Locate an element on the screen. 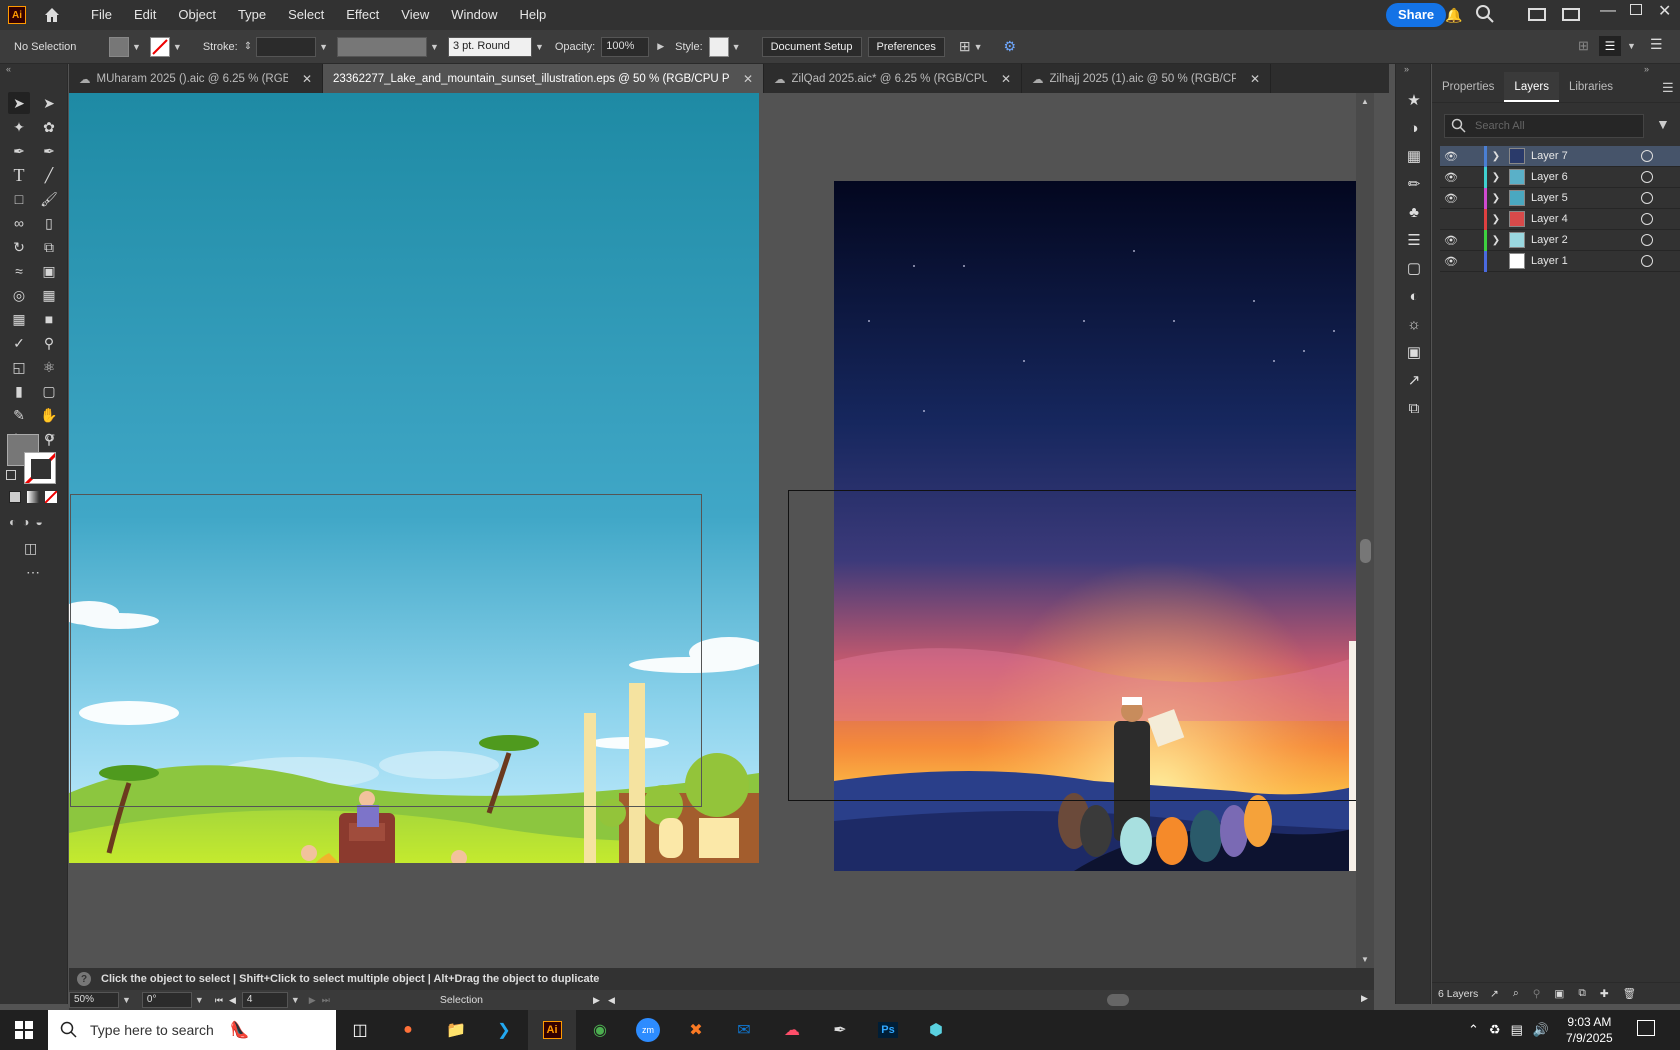  layer-row: 👁 Layer 1 is located at coordinates (1560, 261).